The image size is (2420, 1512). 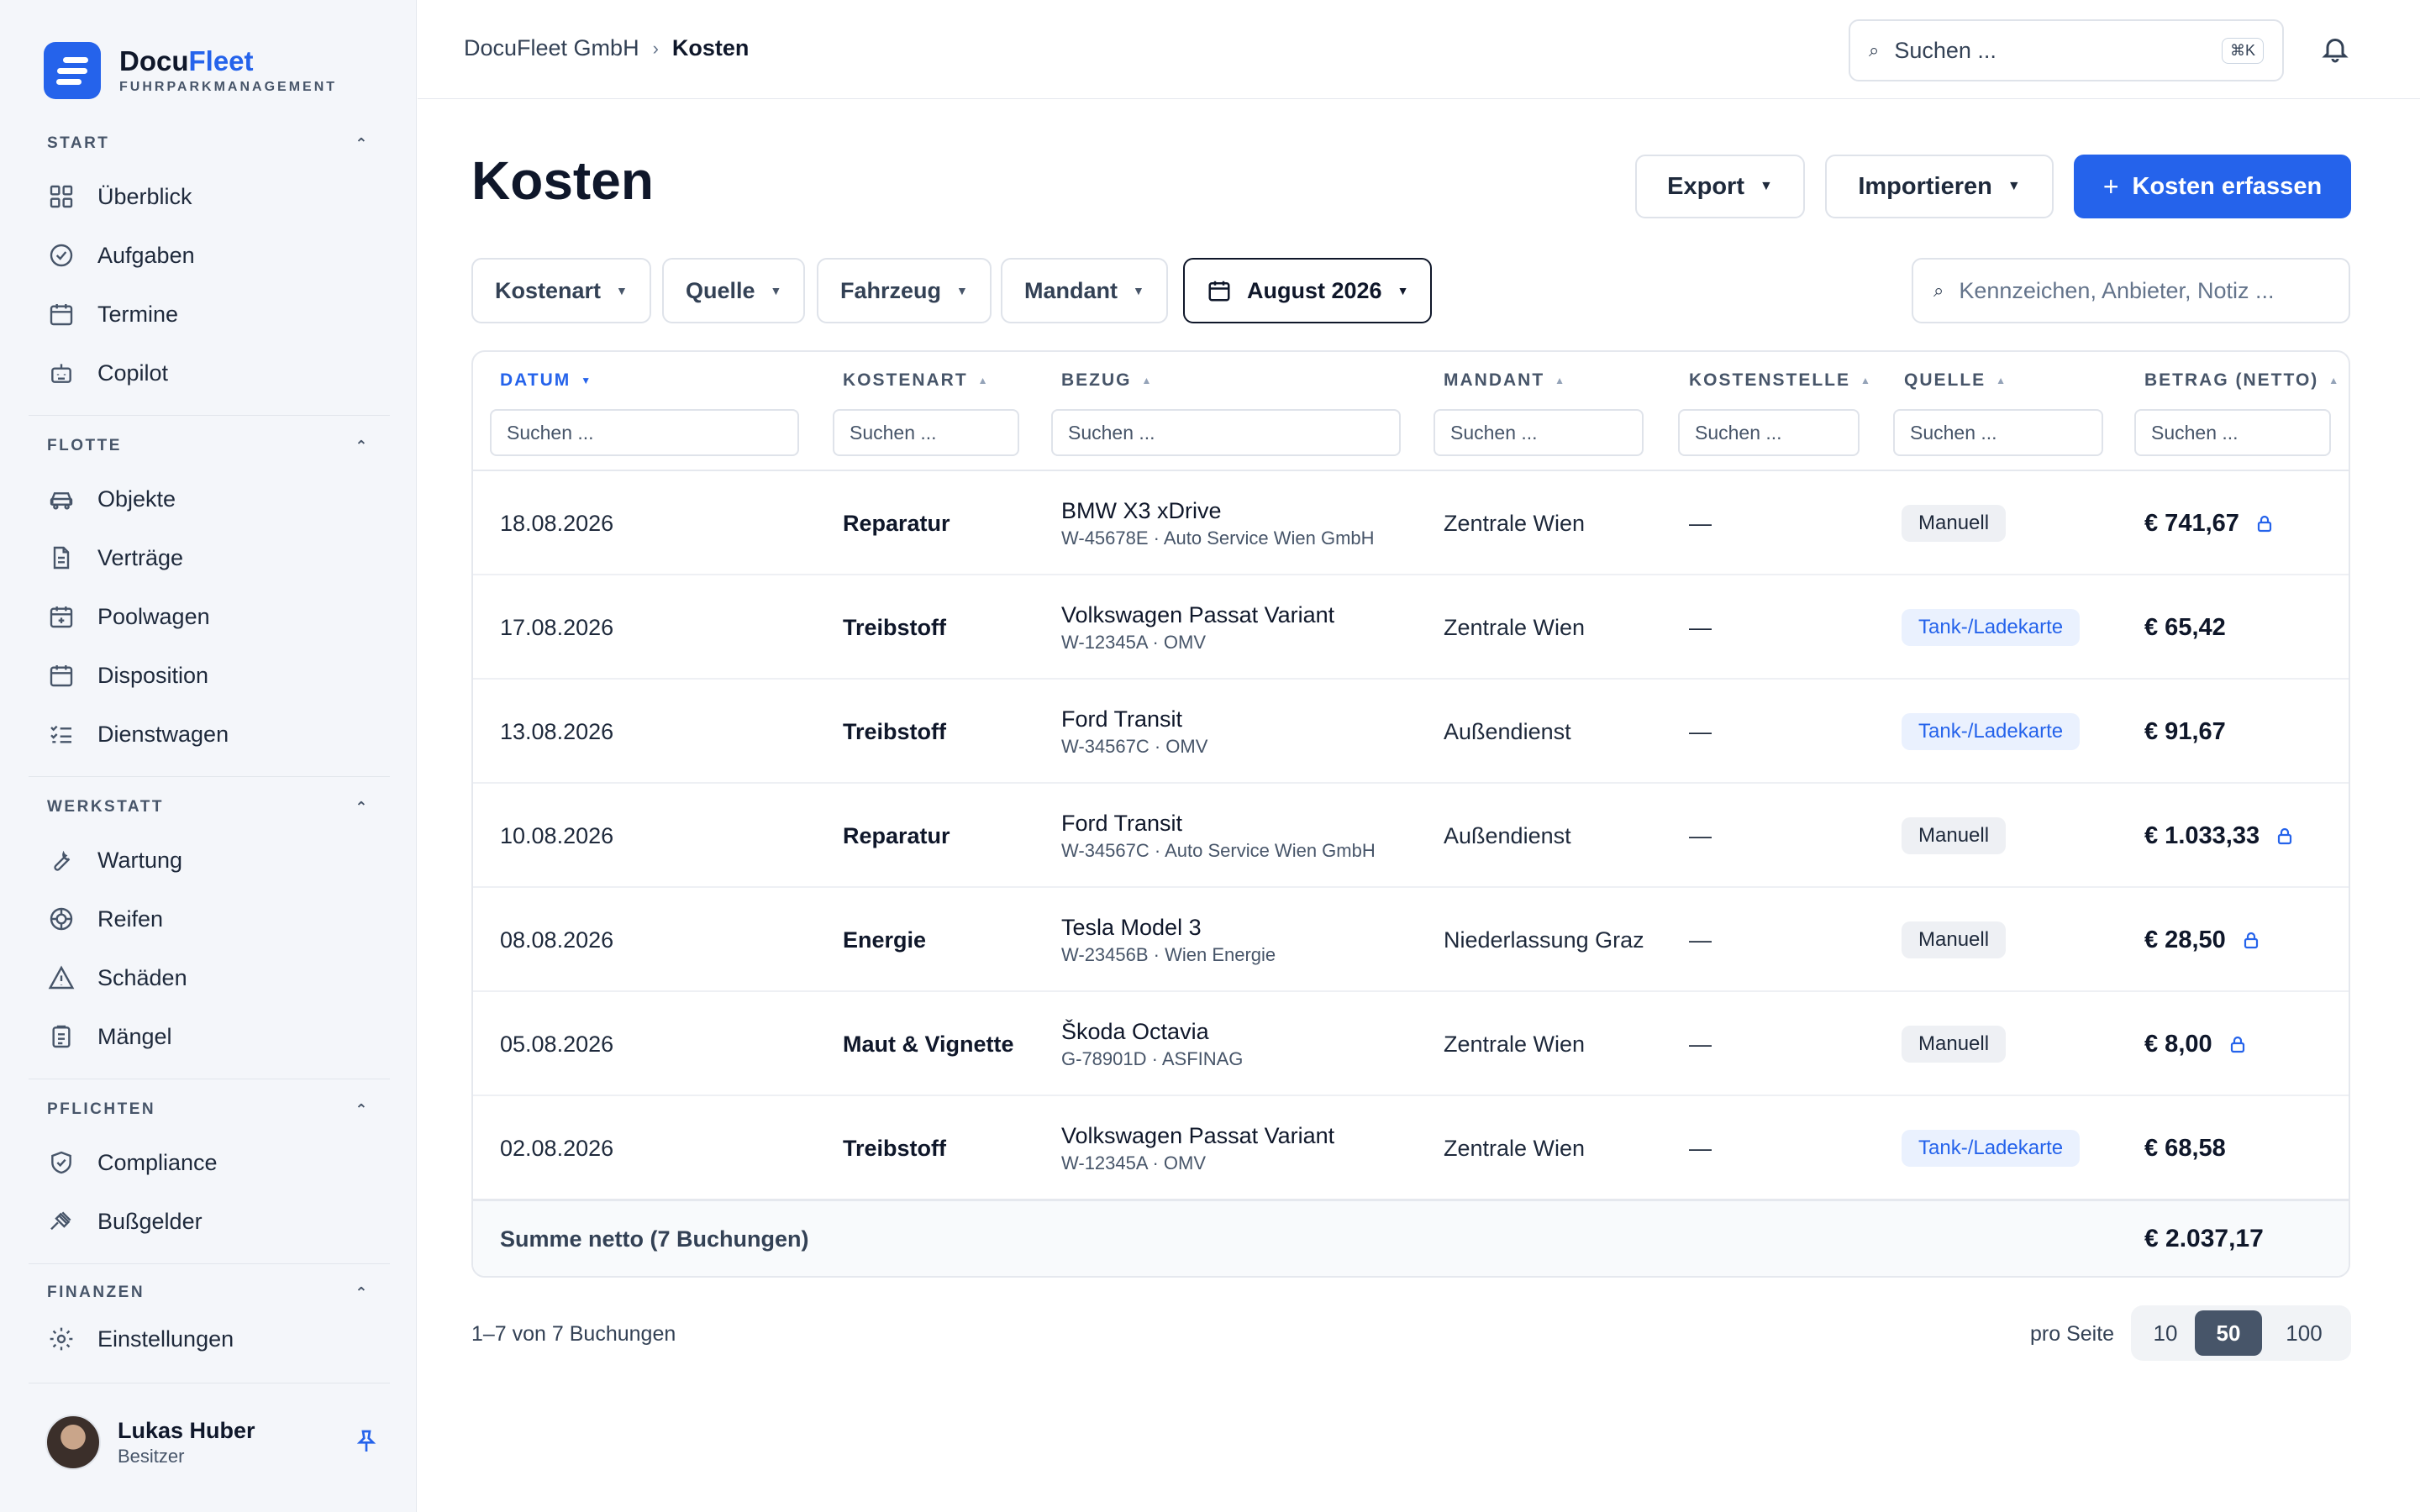 What do you see at coordinates (546, 380) in the screenshot?
I see `col-datum: DATUM ▼` at bounding box center [546, 380].